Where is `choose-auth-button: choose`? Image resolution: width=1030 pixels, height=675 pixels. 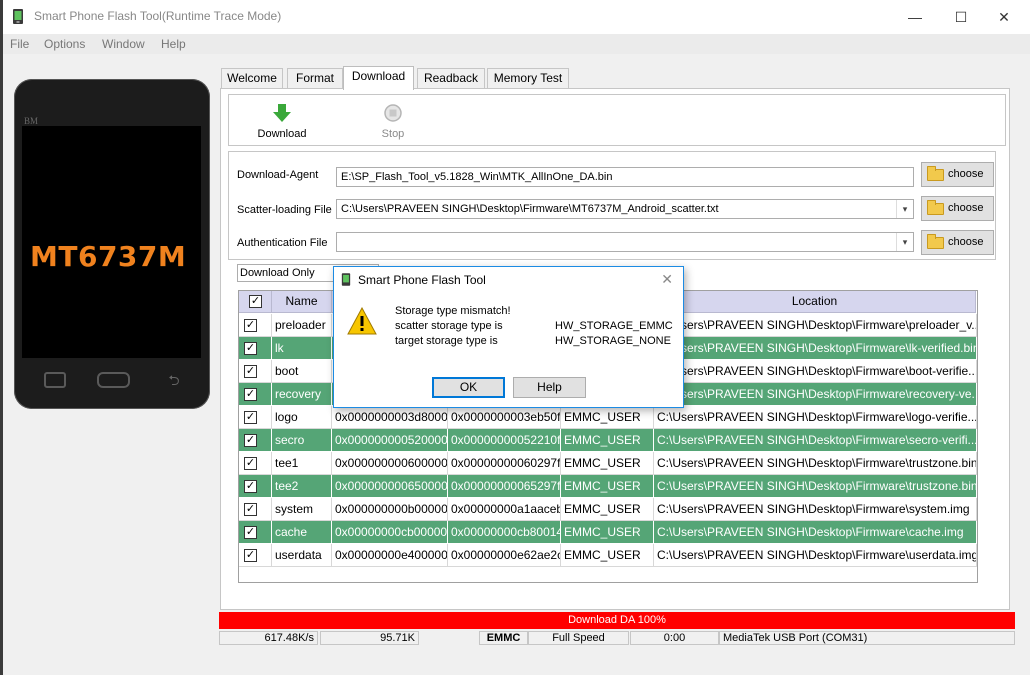 choose-auth-button: choose is located at coordinates (957, 242).